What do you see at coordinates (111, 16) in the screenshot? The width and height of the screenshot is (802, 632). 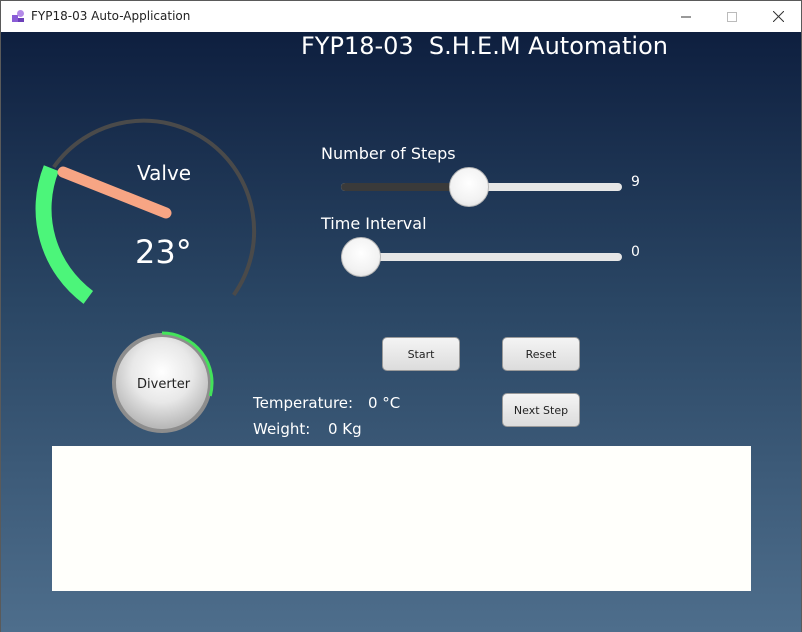 I see `window-title: FYP18-03 Auto-Application` at bounding box center [111, 16].